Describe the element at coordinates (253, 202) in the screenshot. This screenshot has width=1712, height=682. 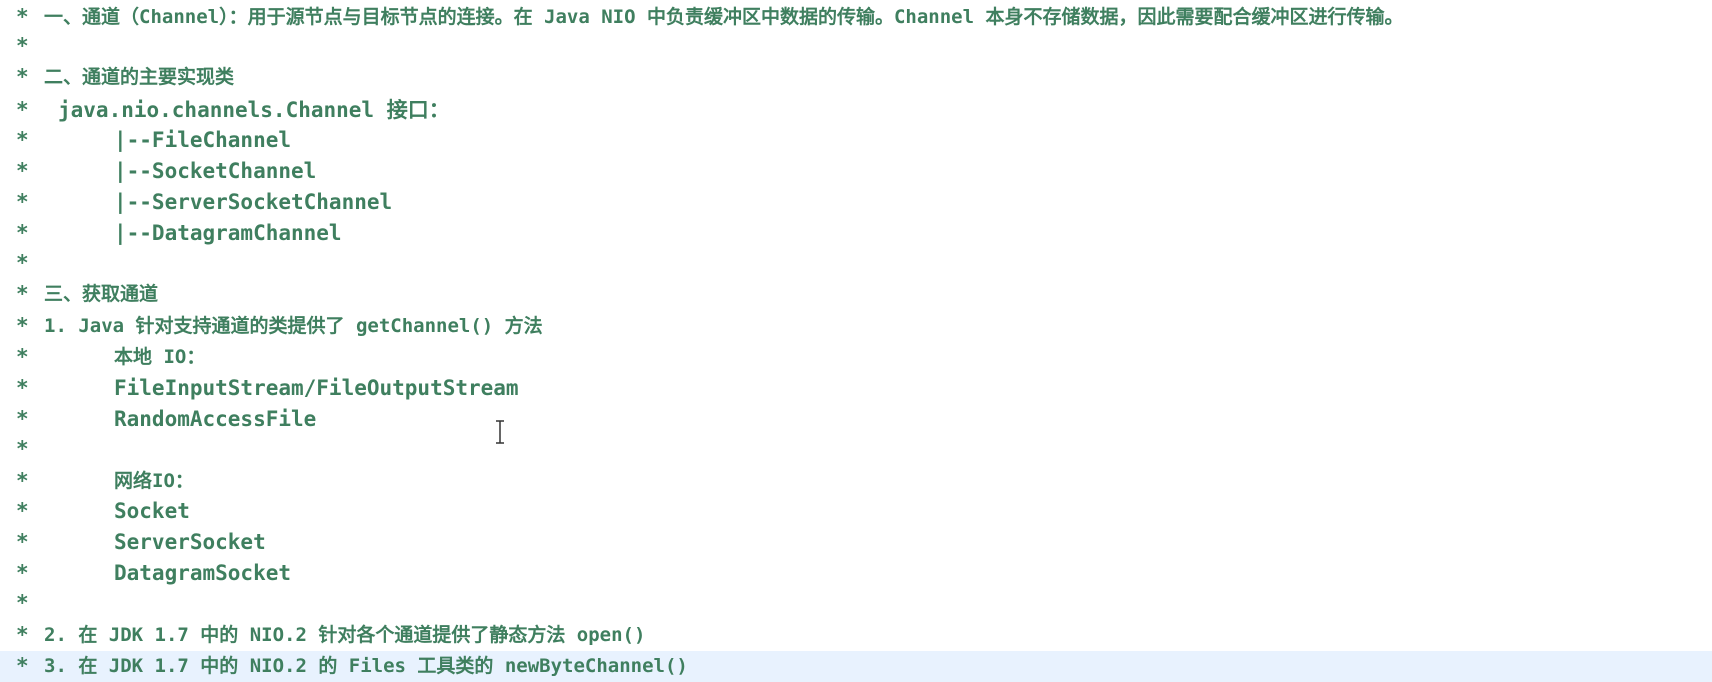
I see `line-text: |--ServerSocketChannel` at that location.